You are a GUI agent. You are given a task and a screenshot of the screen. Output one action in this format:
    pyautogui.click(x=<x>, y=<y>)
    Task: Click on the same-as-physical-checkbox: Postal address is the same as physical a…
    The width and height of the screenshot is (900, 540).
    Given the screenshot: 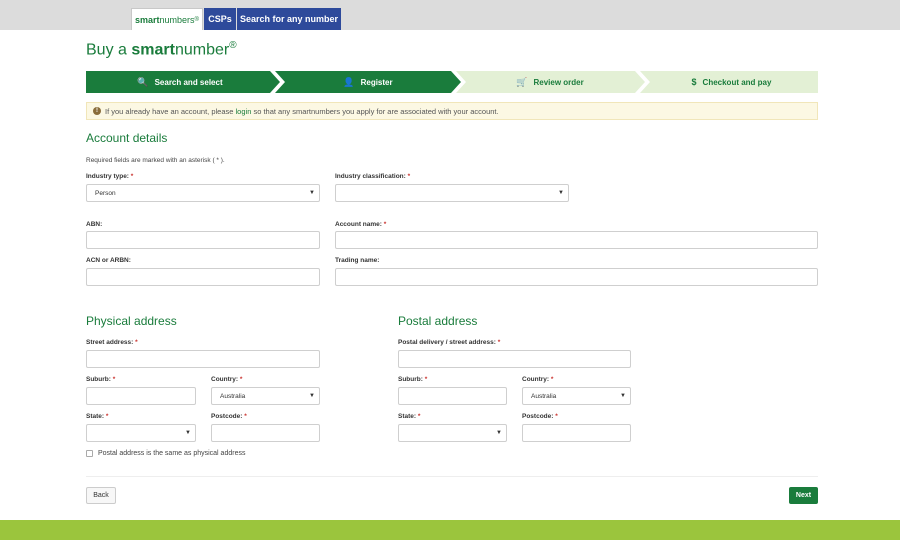 What is the action you would take?
    pyautogui.click(x=165, y=453)
    